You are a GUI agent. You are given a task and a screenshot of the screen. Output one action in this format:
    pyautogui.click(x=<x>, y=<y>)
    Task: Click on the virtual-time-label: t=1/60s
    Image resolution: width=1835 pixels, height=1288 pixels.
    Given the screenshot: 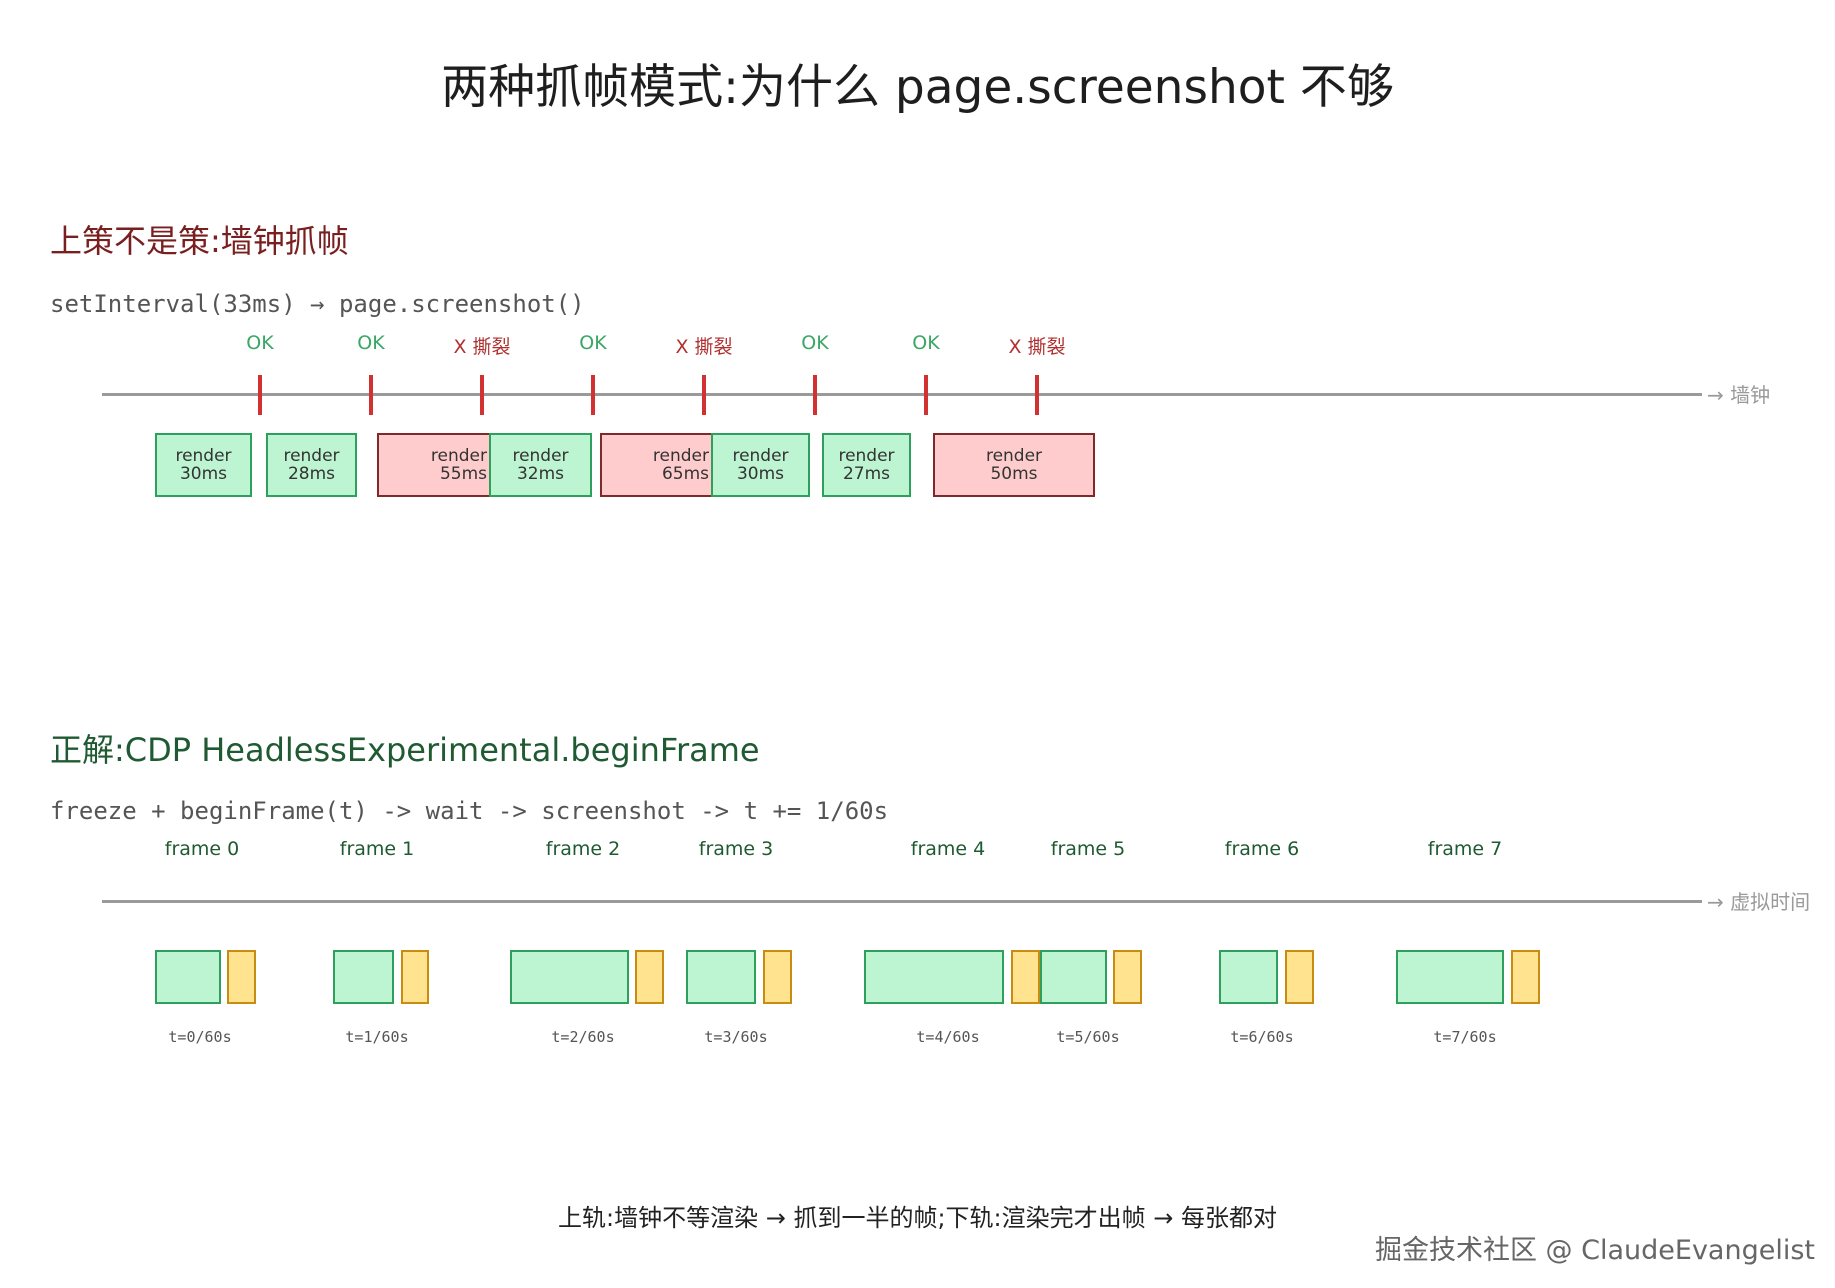 What is the action you would take?
    pyautogui.click(x=377, y=1037)
    